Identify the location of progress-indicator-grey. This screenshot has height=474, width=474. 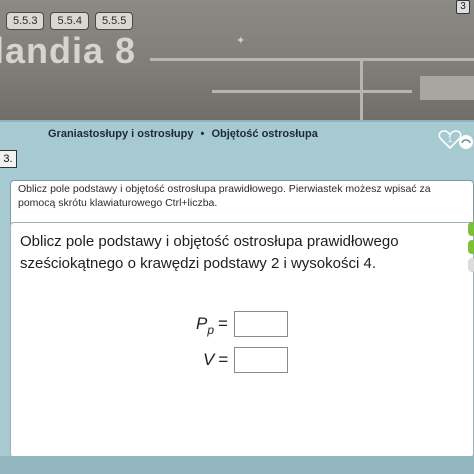
(471, 265).